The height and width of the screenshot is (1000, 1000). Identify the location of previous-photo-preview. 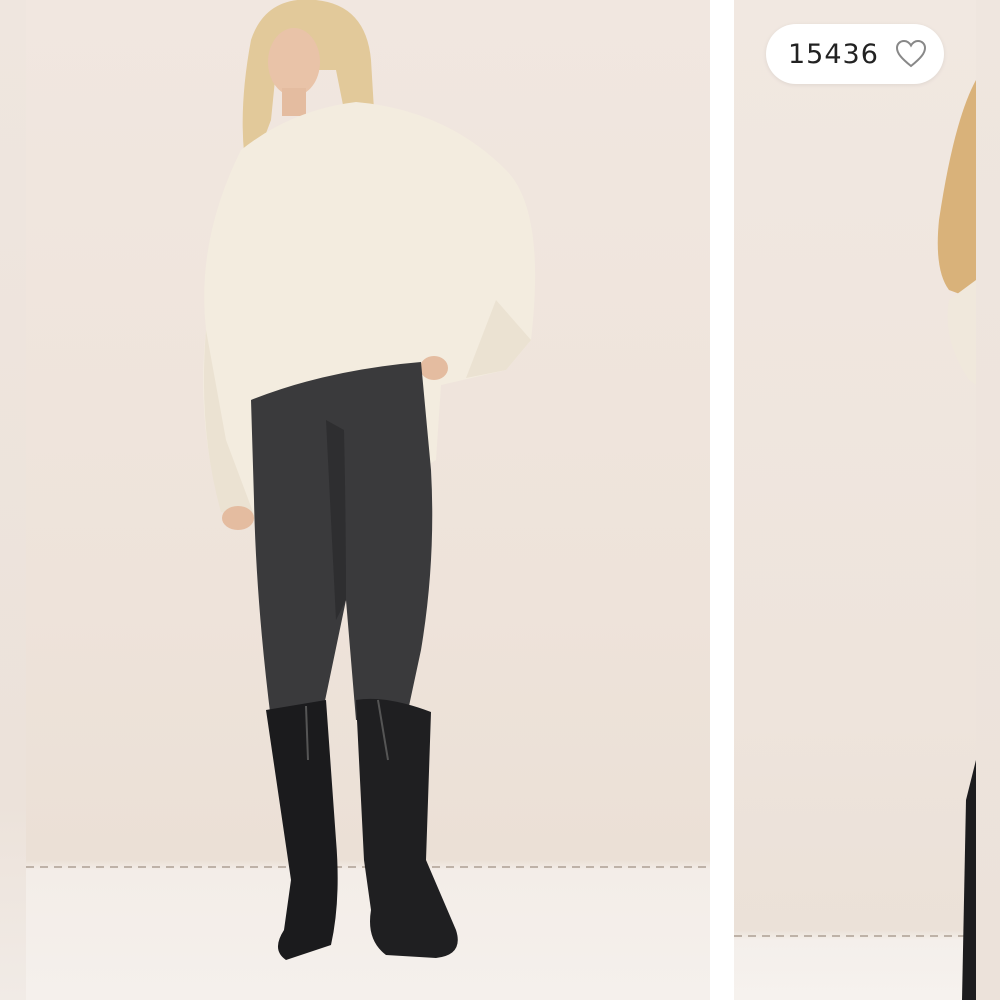
(13, 500).